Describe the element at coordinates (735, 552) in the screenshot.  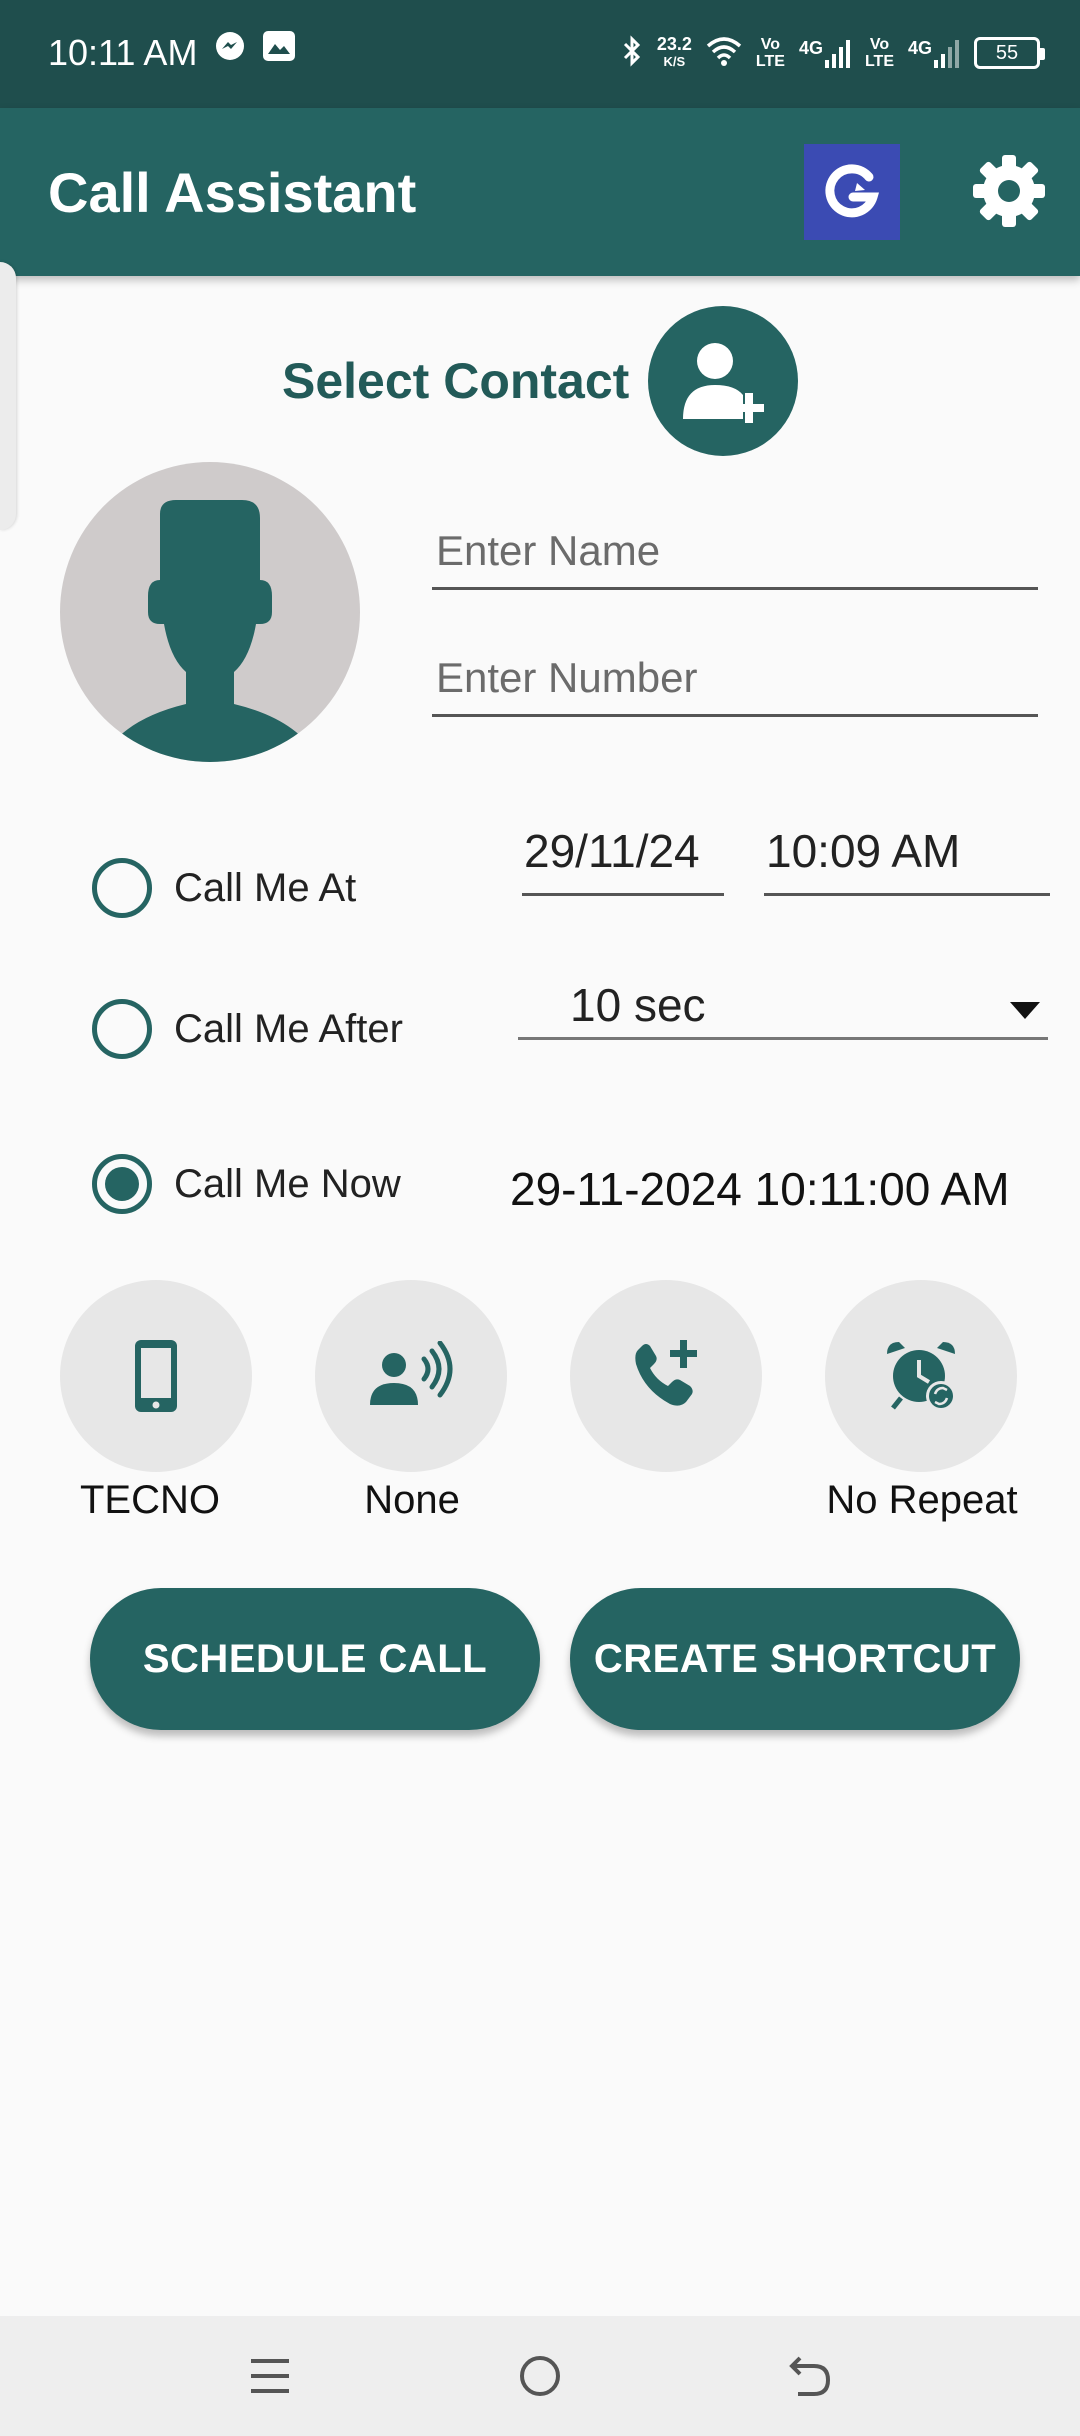
I see `name-input` at that location.